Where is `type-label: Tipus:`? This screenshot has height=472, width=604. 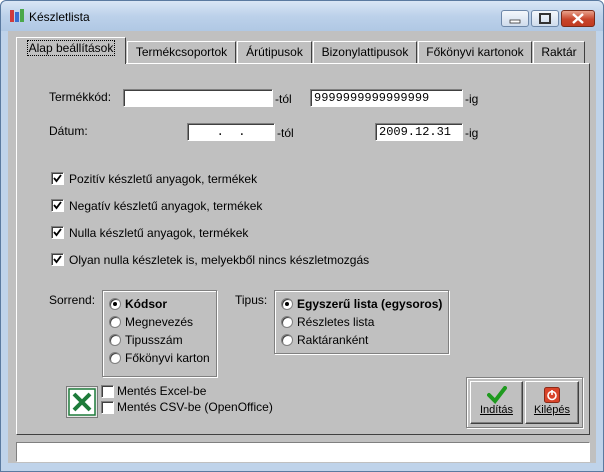 type-label: Tipus: is located at coordinates (251, 300).